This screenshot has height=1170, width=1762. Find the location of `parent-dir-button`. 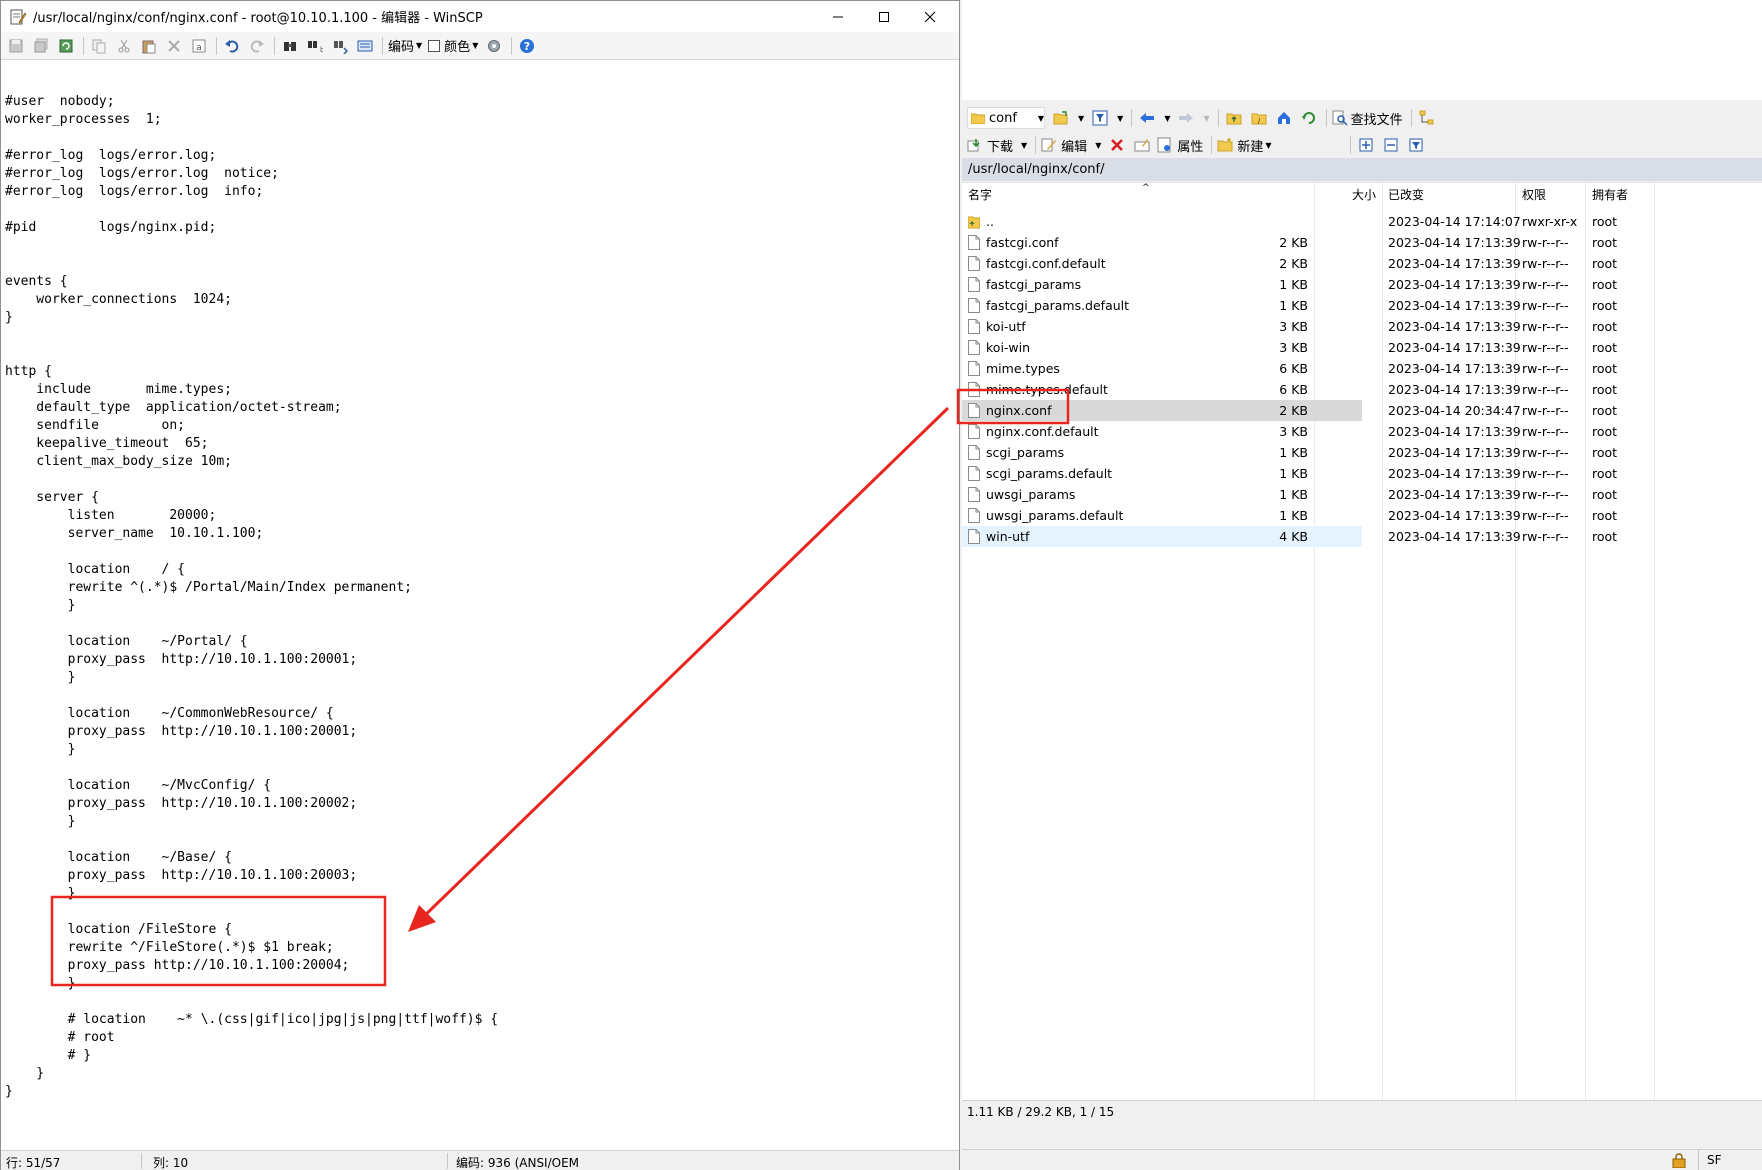

parent-dir-button is located at coordinates (1234, 118).